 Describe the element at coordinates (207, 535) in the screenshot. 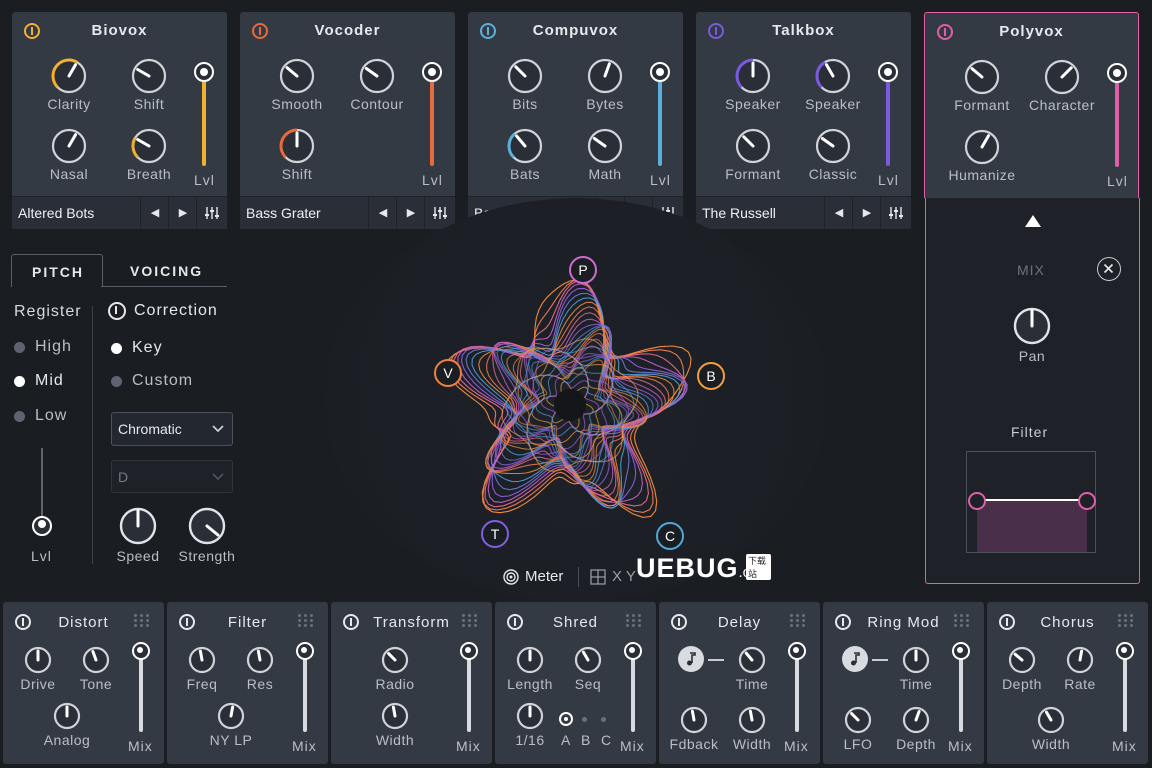

I see `strength-knob: Strength` at that location.